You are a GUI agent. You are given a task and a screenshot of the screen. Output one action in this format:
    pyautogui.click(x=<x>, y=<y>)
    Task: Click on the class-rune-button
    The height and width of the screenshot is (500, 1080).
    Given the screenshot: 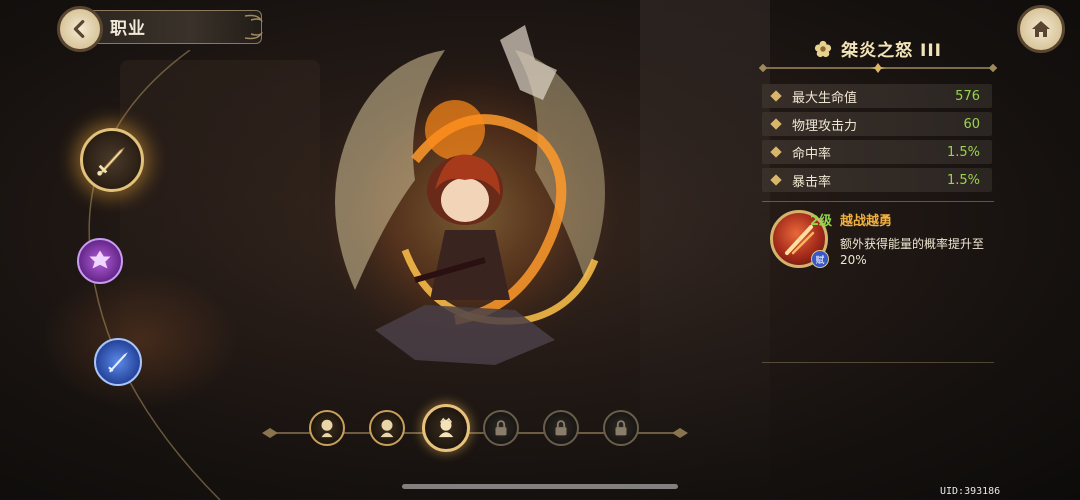 What is the action you would take?
    pyautogui.click(x=100, y=261)
    